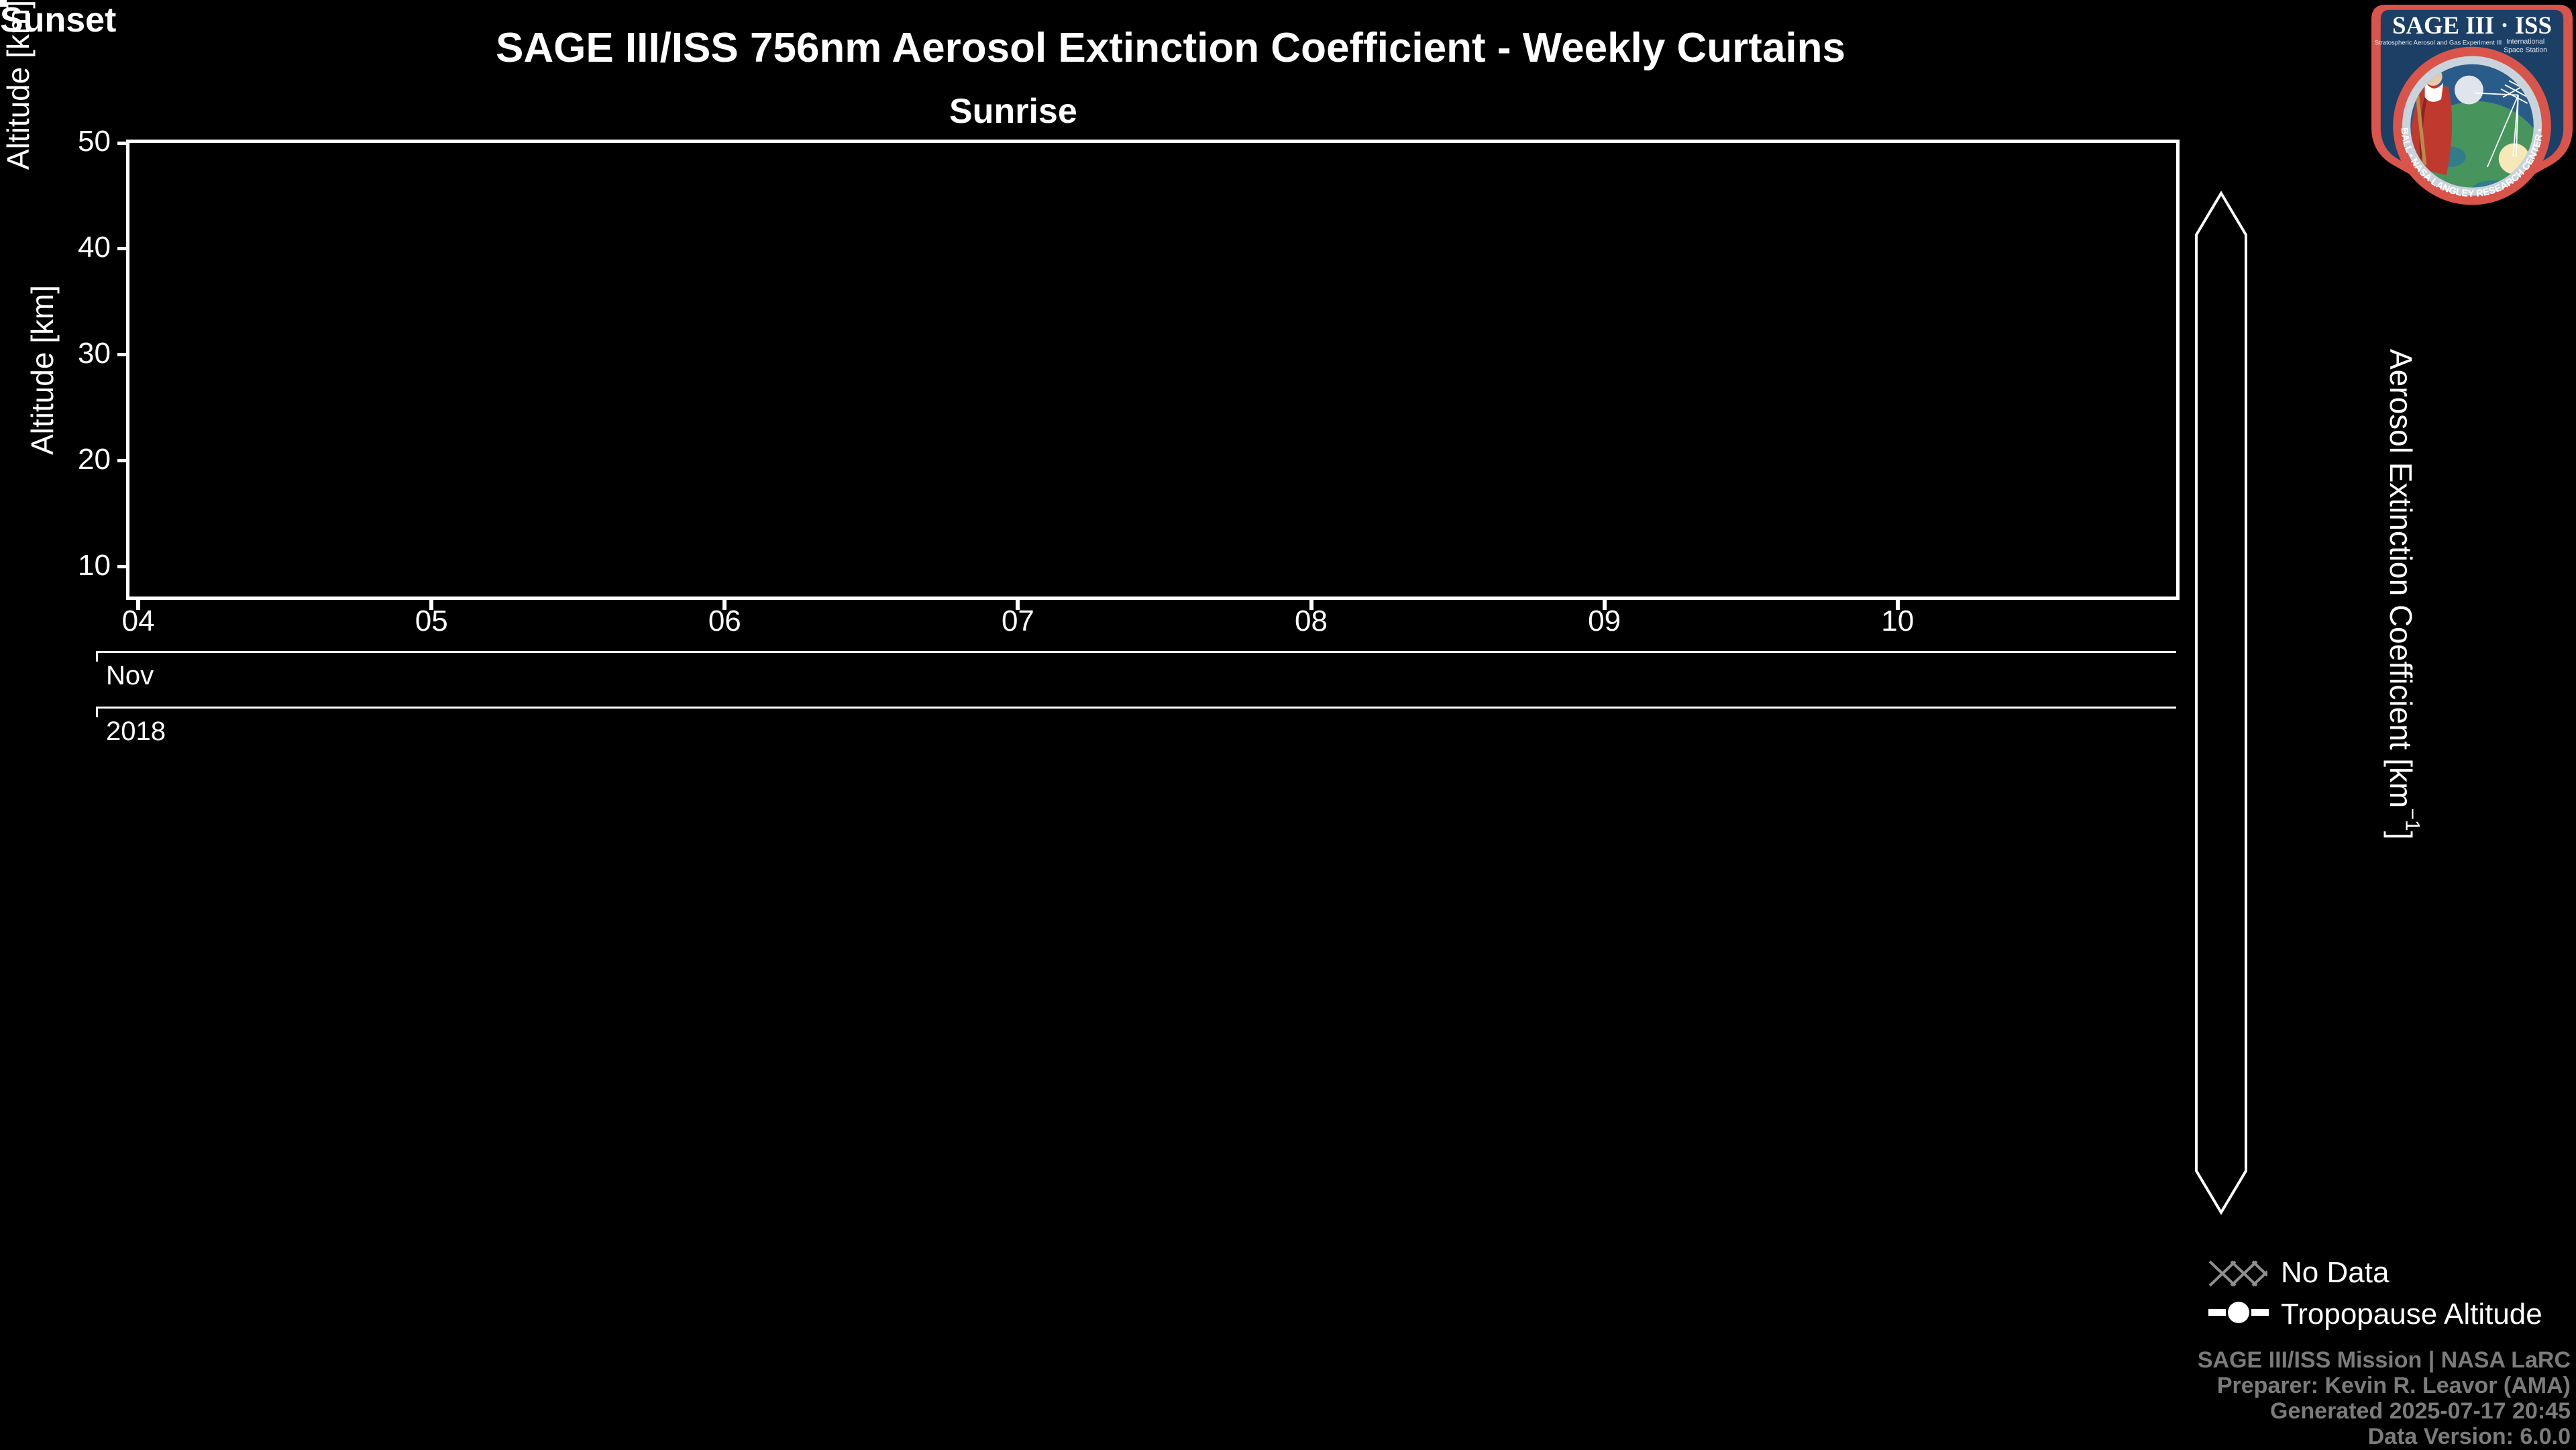 This screenshot has width=2576, height=1450. What do you see at coordinates (2384, 1360) in the screenshot?
I see `footer-mission: SAGE III/ISS Mission | NASA LaRC` at bounding box center [2384, 1360].